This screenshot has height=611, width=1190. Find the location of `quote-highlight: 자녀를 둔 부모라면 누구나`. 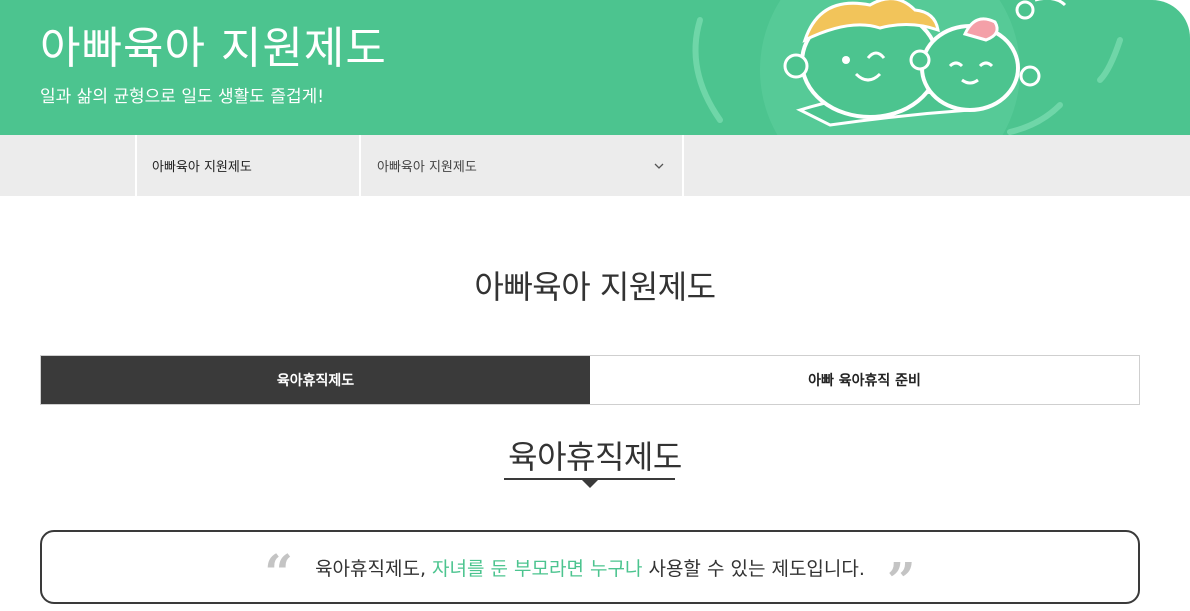

quote-highlight: 자녀를 둔 부모라면 누구나 is located at coordinates (537, 568).